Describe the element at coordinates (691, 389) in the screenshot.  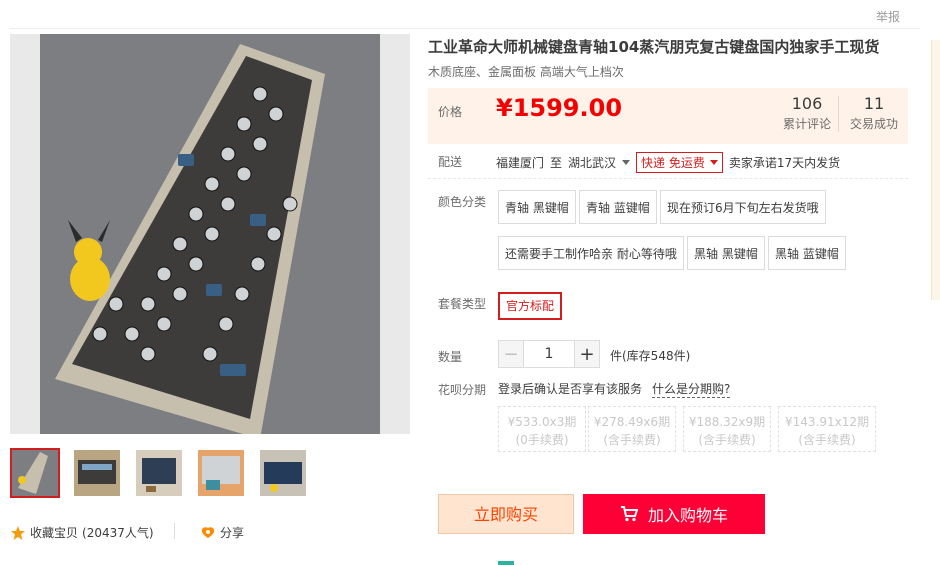
I see `installment-help-link: 什么是分期购?` at that location.